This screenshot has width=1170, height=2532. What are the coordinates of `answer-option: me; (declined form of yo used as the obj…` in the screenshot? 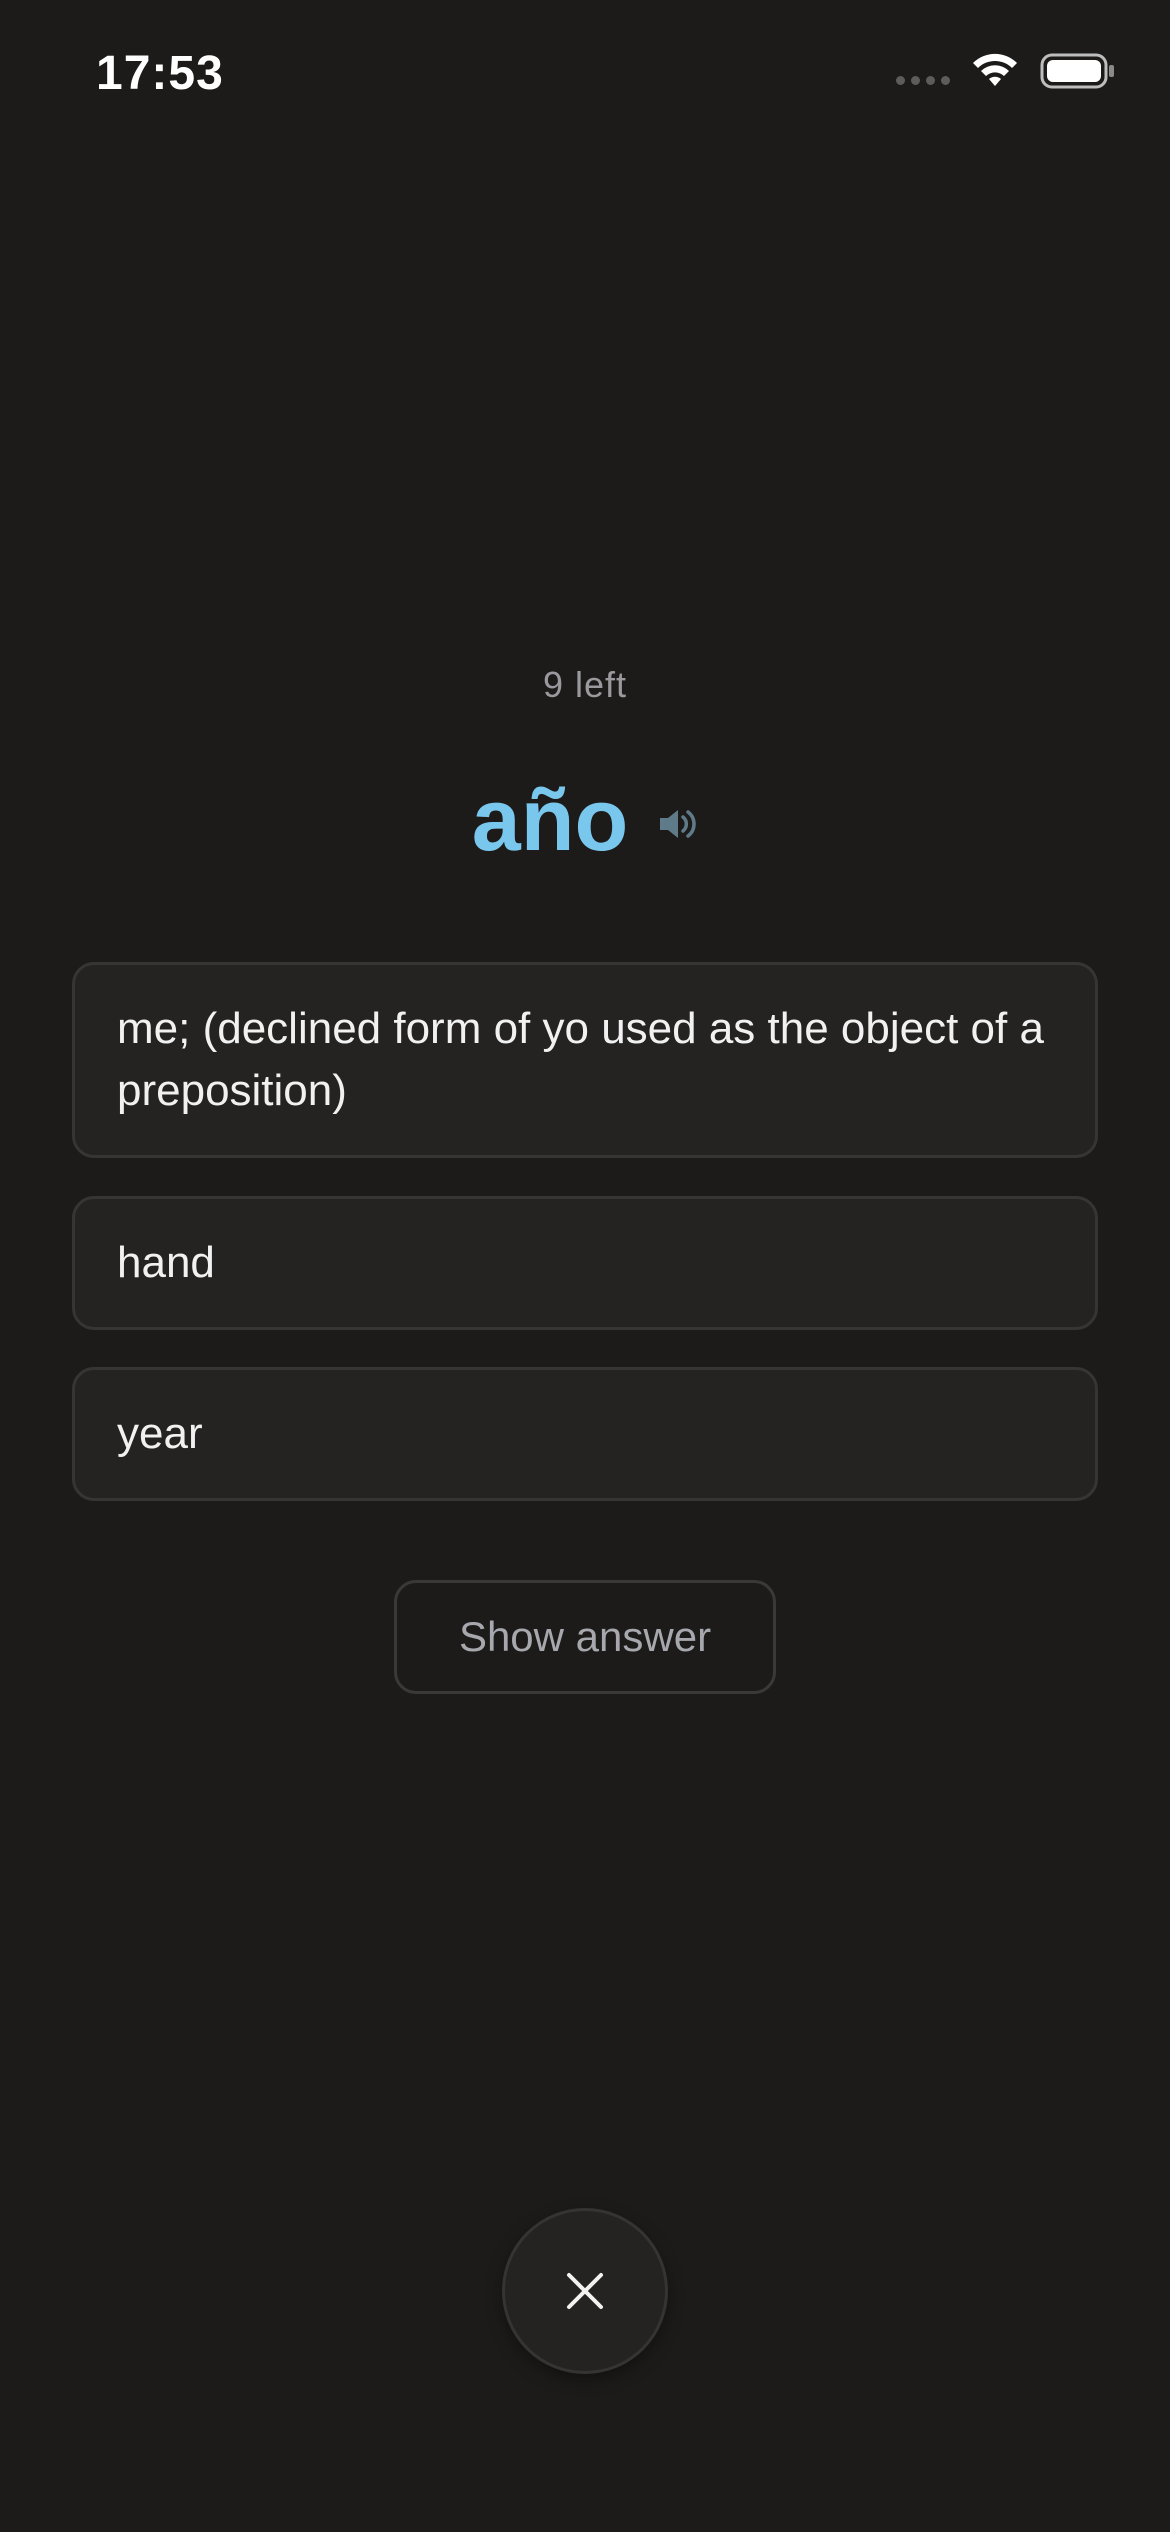 It's located at (585, 1060).